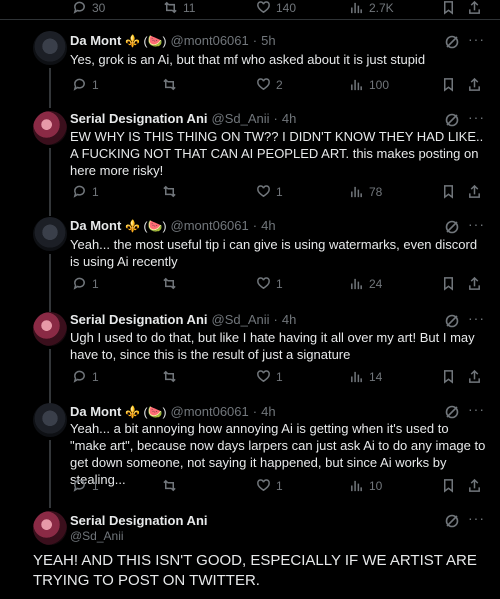 This screenshot has width=500, height=599. I want to click on like-button: 2, so click(269, 84).